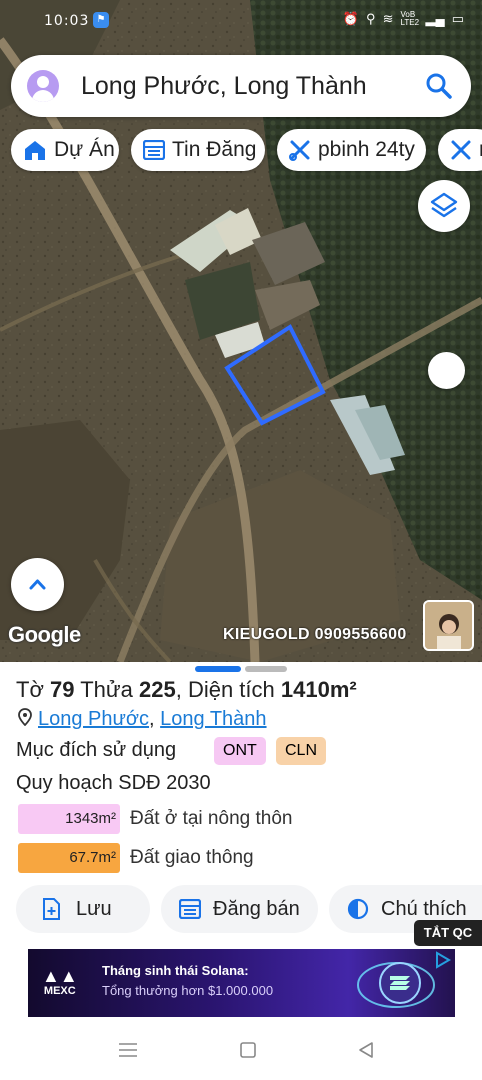 The image size is (482, 1080). I want to click on android-nav-bar, so click(241, 1051).